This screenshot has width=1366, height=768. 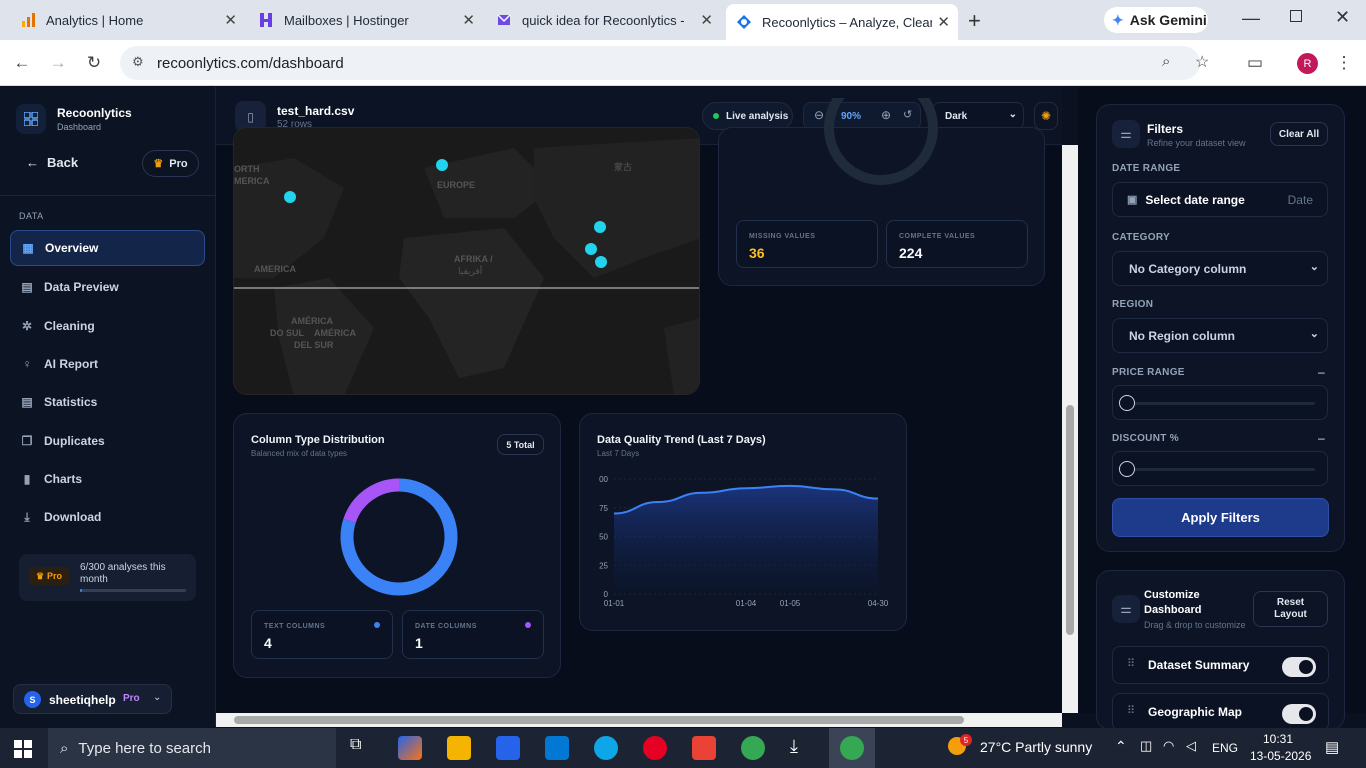 What do you see at coordinates (138, 62) in the screenshot?
I see `site-info-icon: ⚙` at bounding box center [138, 62].